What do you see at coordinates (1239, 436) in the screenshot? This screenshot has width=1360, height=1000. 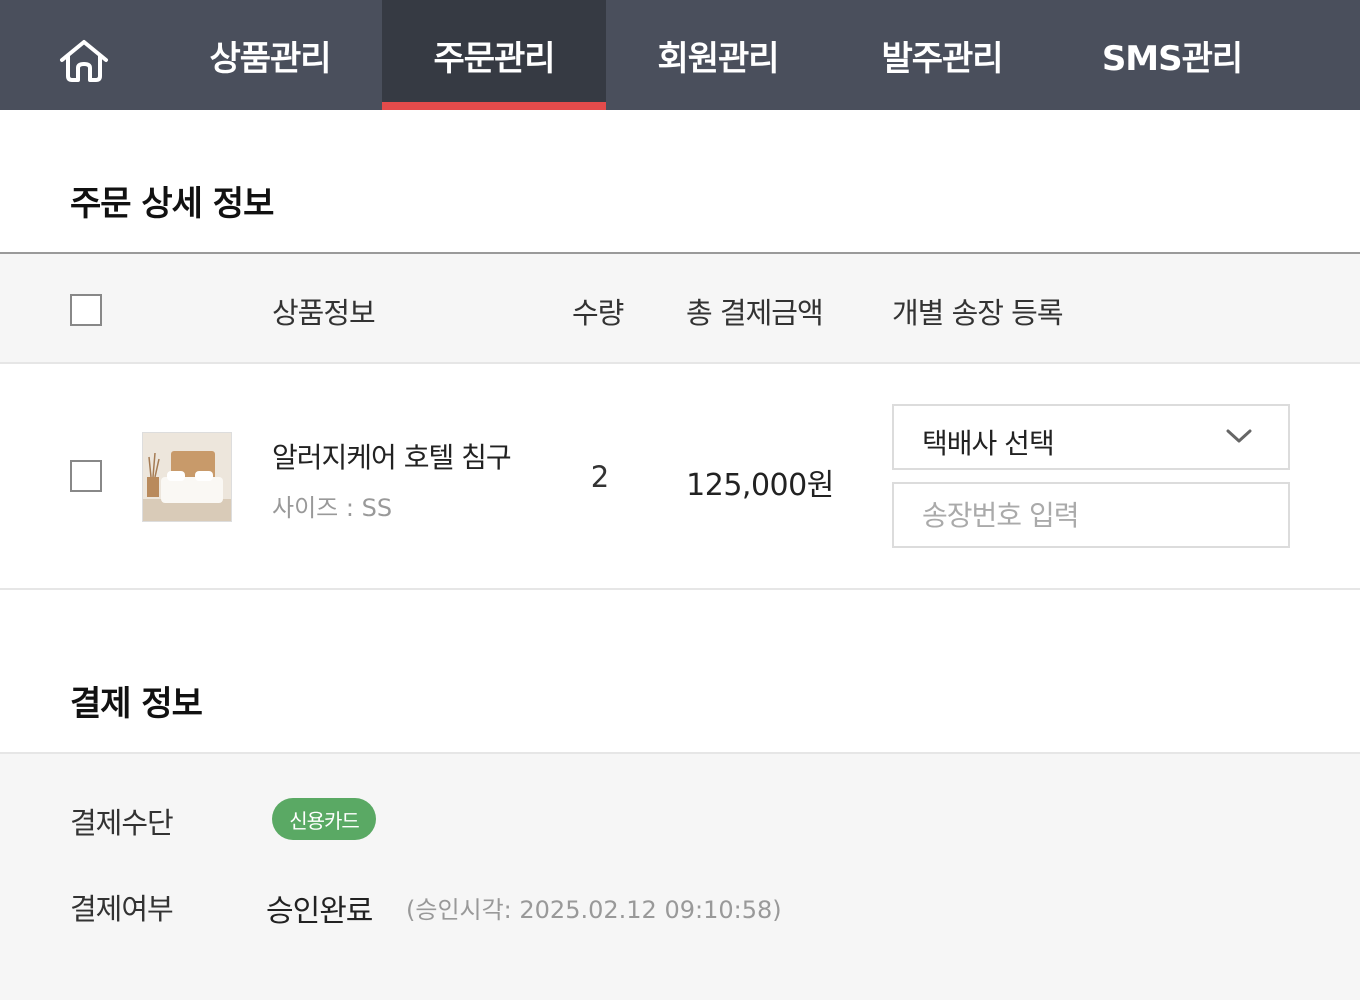 I see `chevron-down-icon` at bounding box center [1239, 436].